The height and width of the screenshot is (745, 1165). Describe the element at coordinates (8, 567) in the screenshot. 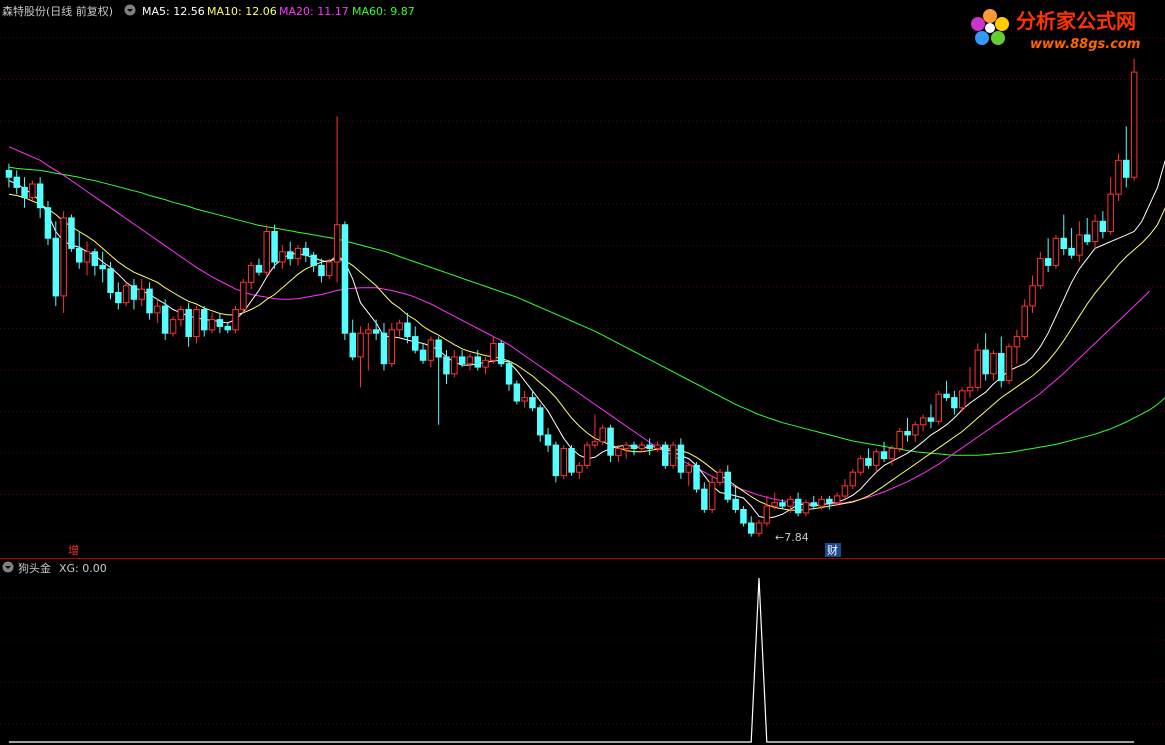

I see `indicator-dropdown-icon` at that location.